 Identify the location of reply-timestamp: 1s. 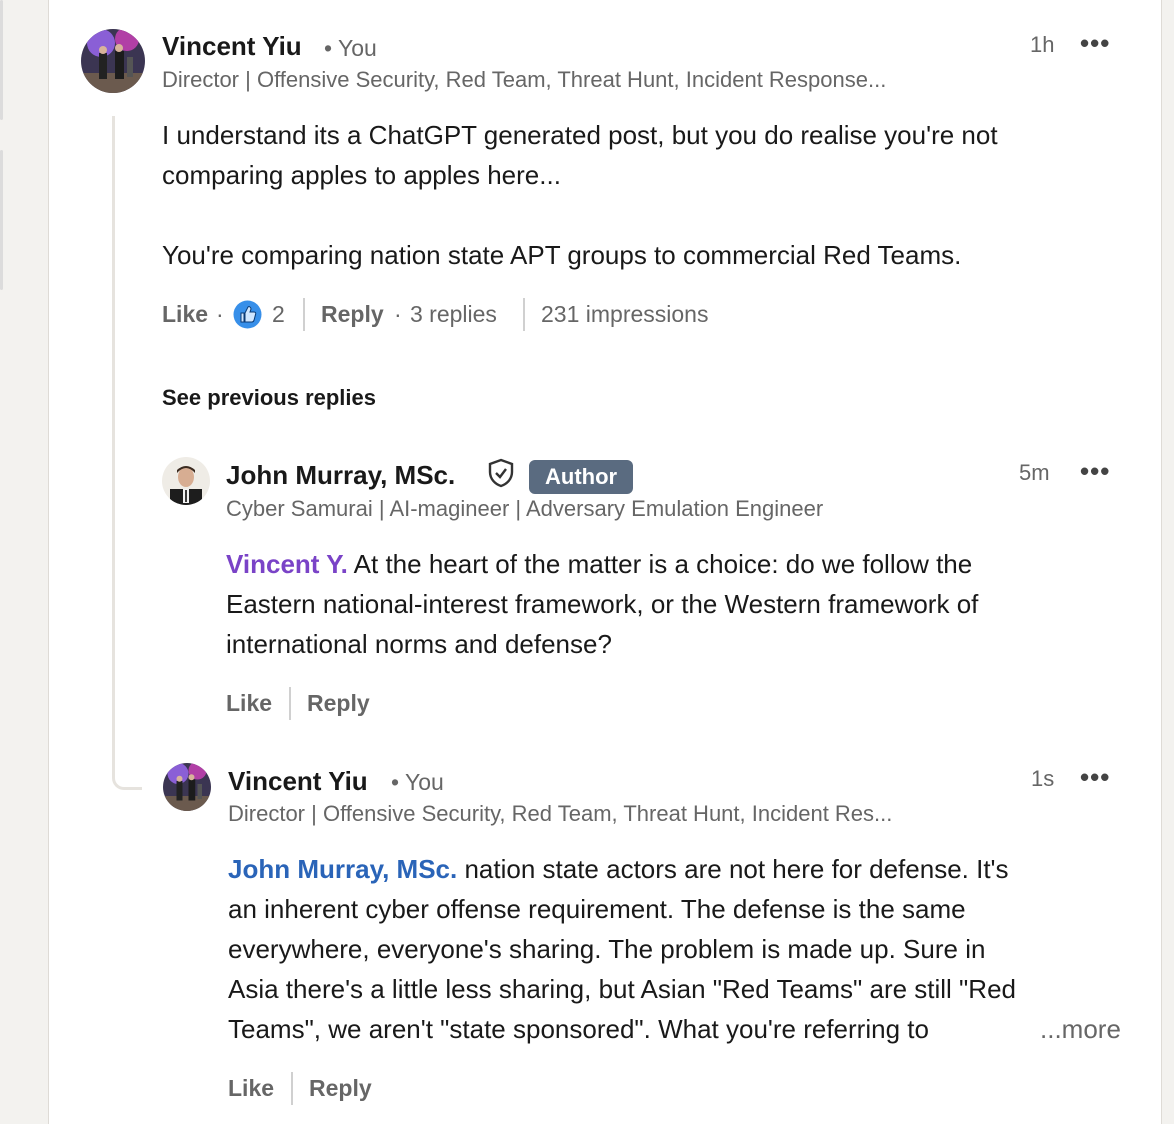
(1043, 778).